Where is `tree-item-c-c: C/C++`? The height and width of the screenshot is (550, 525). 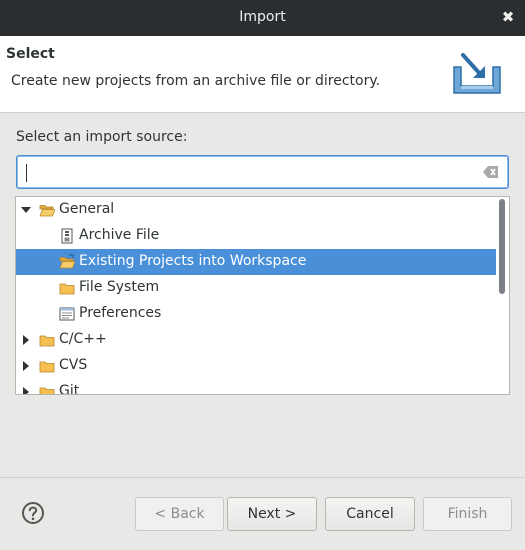
tree-item-c-c: C/C++ is located at coordinates (256, 340).